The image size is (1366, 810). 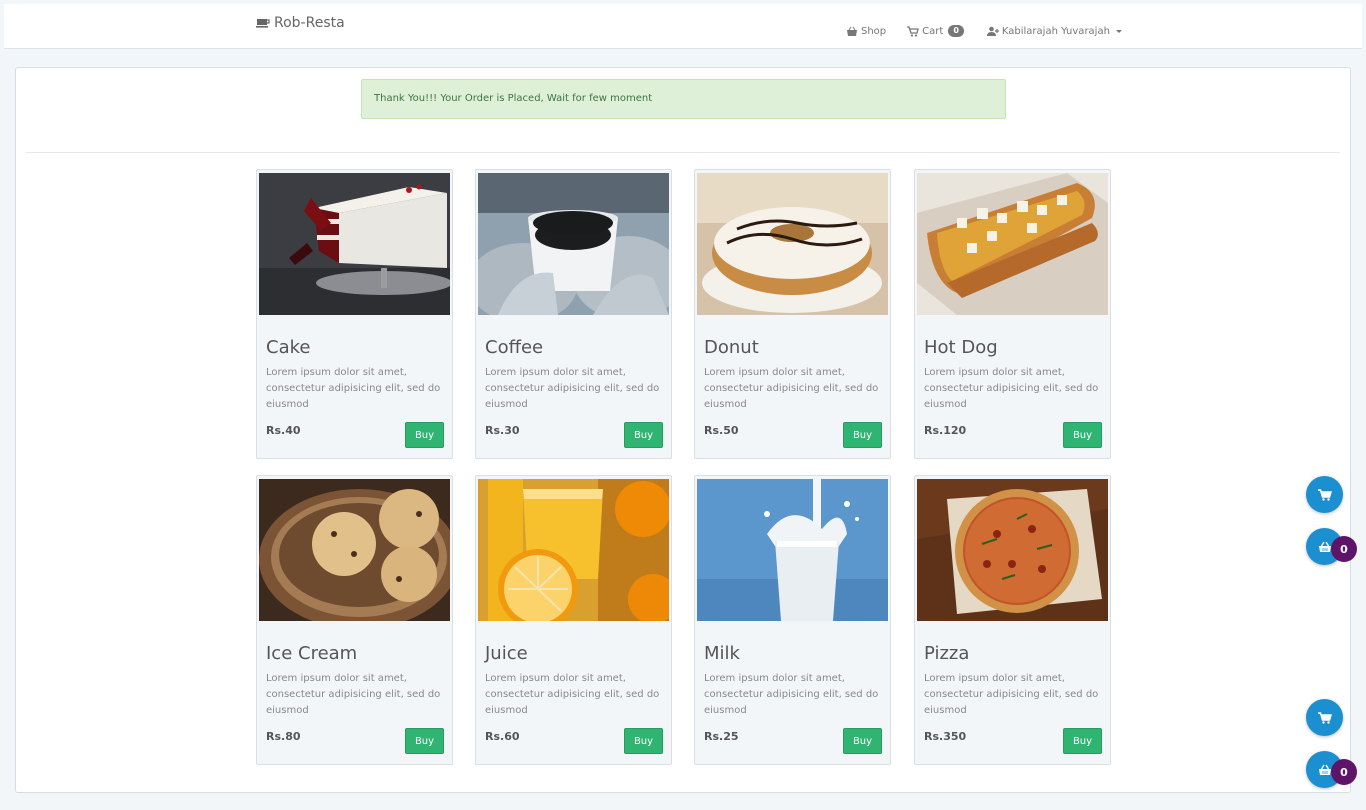 I want to click on divider, so click(x=683, y=152).